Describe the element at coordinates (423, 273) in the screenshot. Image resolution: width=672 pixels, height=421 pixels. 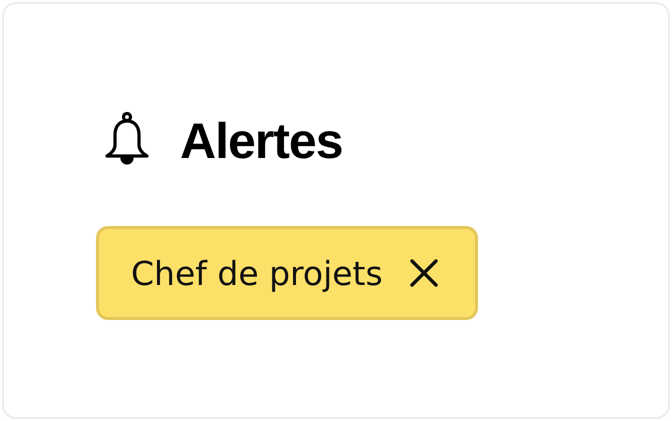
I see `close-icon` at that location.